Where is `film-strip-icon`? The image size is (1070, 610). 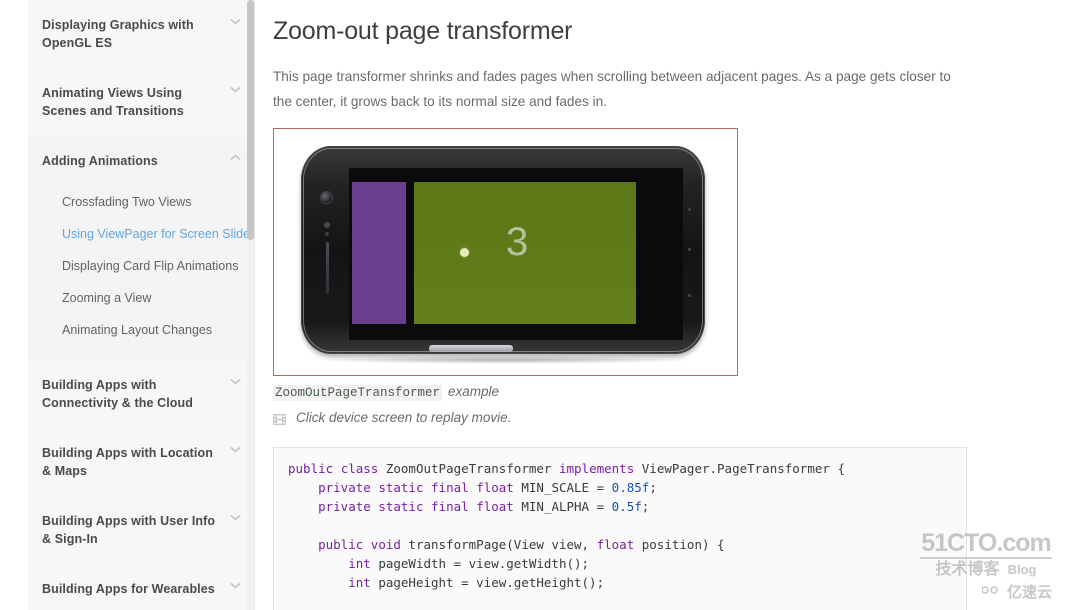
film-strip-icon is located at coordinates (279, 418).